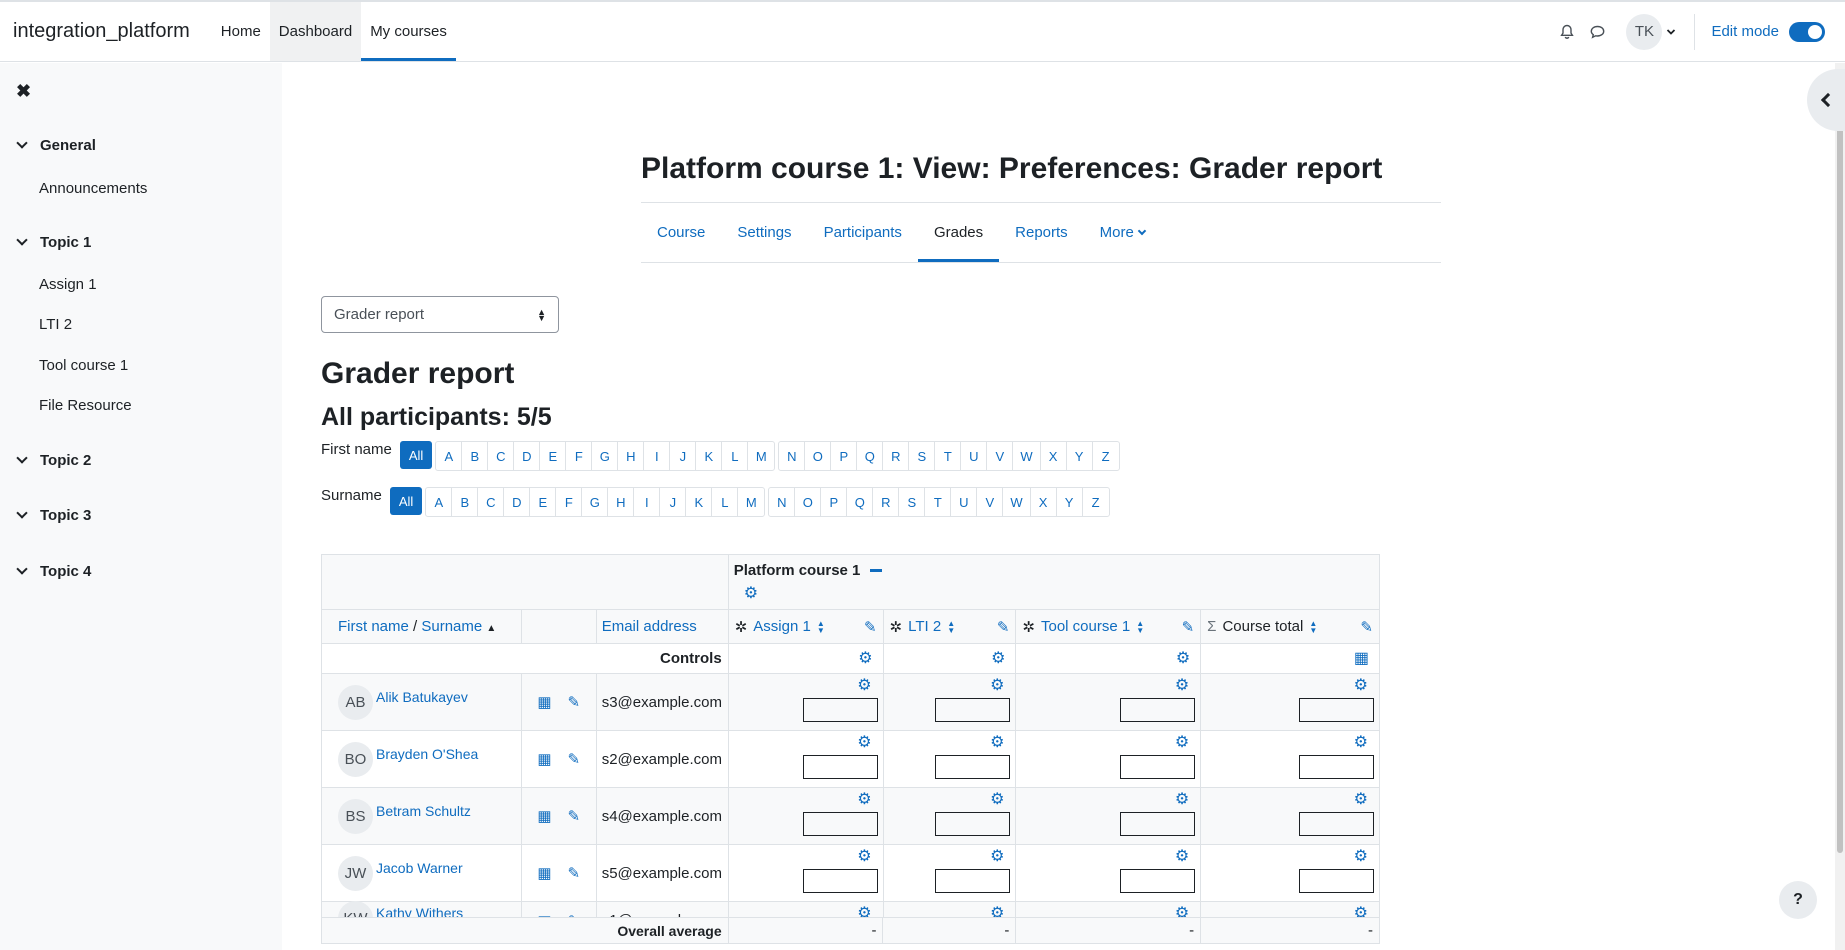 The width and height of the screenshot is (1845, 950). What do you see at coordinates (681, 232) in the screenshot?
I see `tab-course: Course` at bounding box center [681, 232].